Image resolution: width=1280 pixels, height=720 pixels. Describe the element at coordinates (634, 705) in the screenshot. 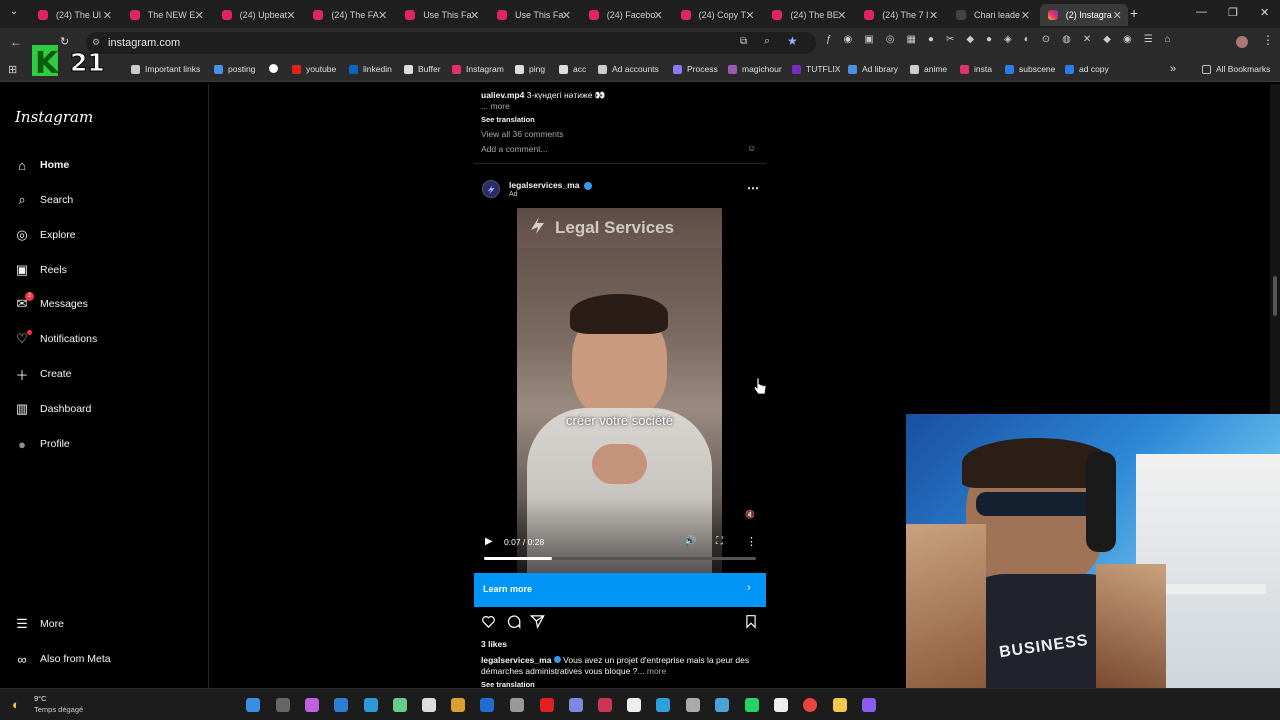

I see `tiktok-icon` at that location.